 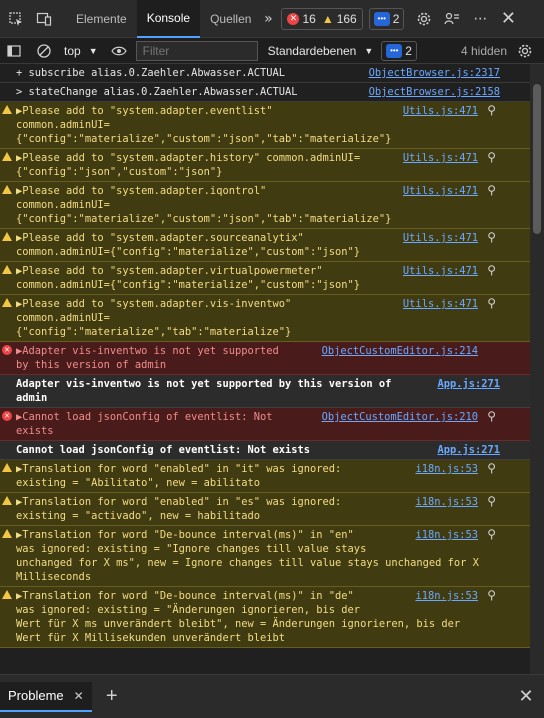 What do you see at coordinates (398, 351) in the screenshot?
I see `source-link: ObjectCustomEditor.js:214` at bounding box center [398, 351].